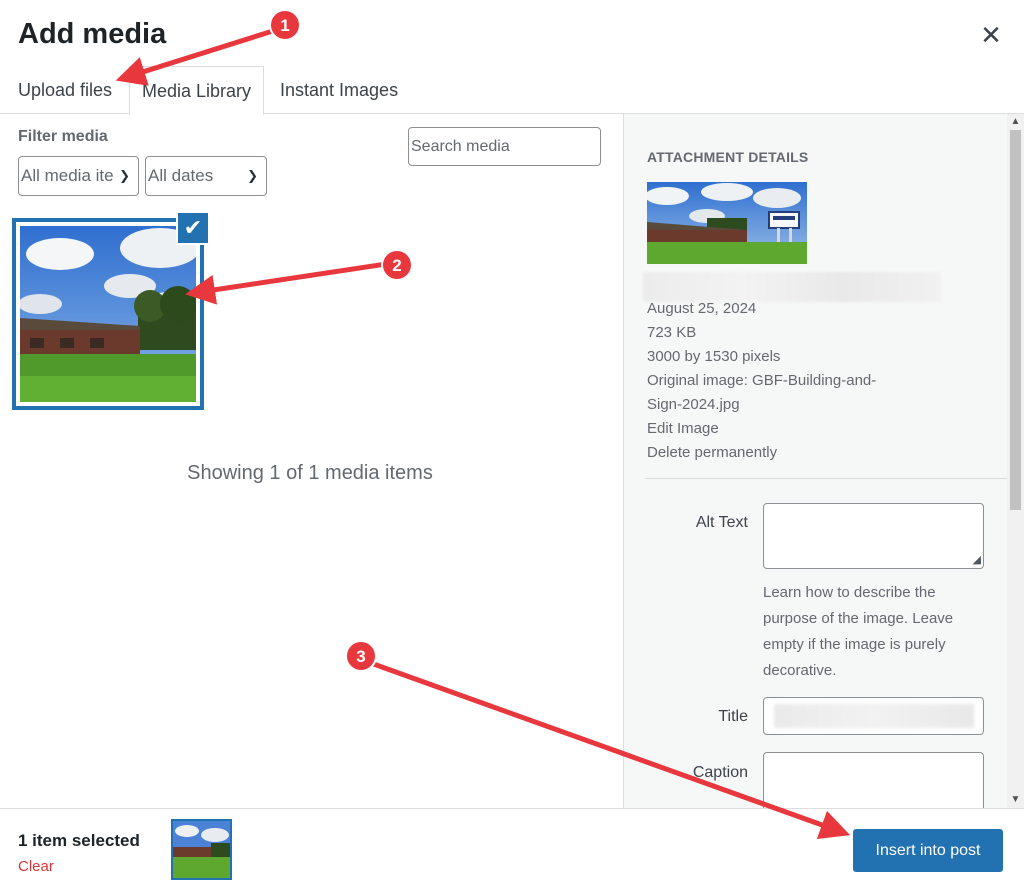 This screenshot has width=1024, height=890. Describe the element at coordinates (826, 478) in the screenshot. I see `details-divider` at that location.